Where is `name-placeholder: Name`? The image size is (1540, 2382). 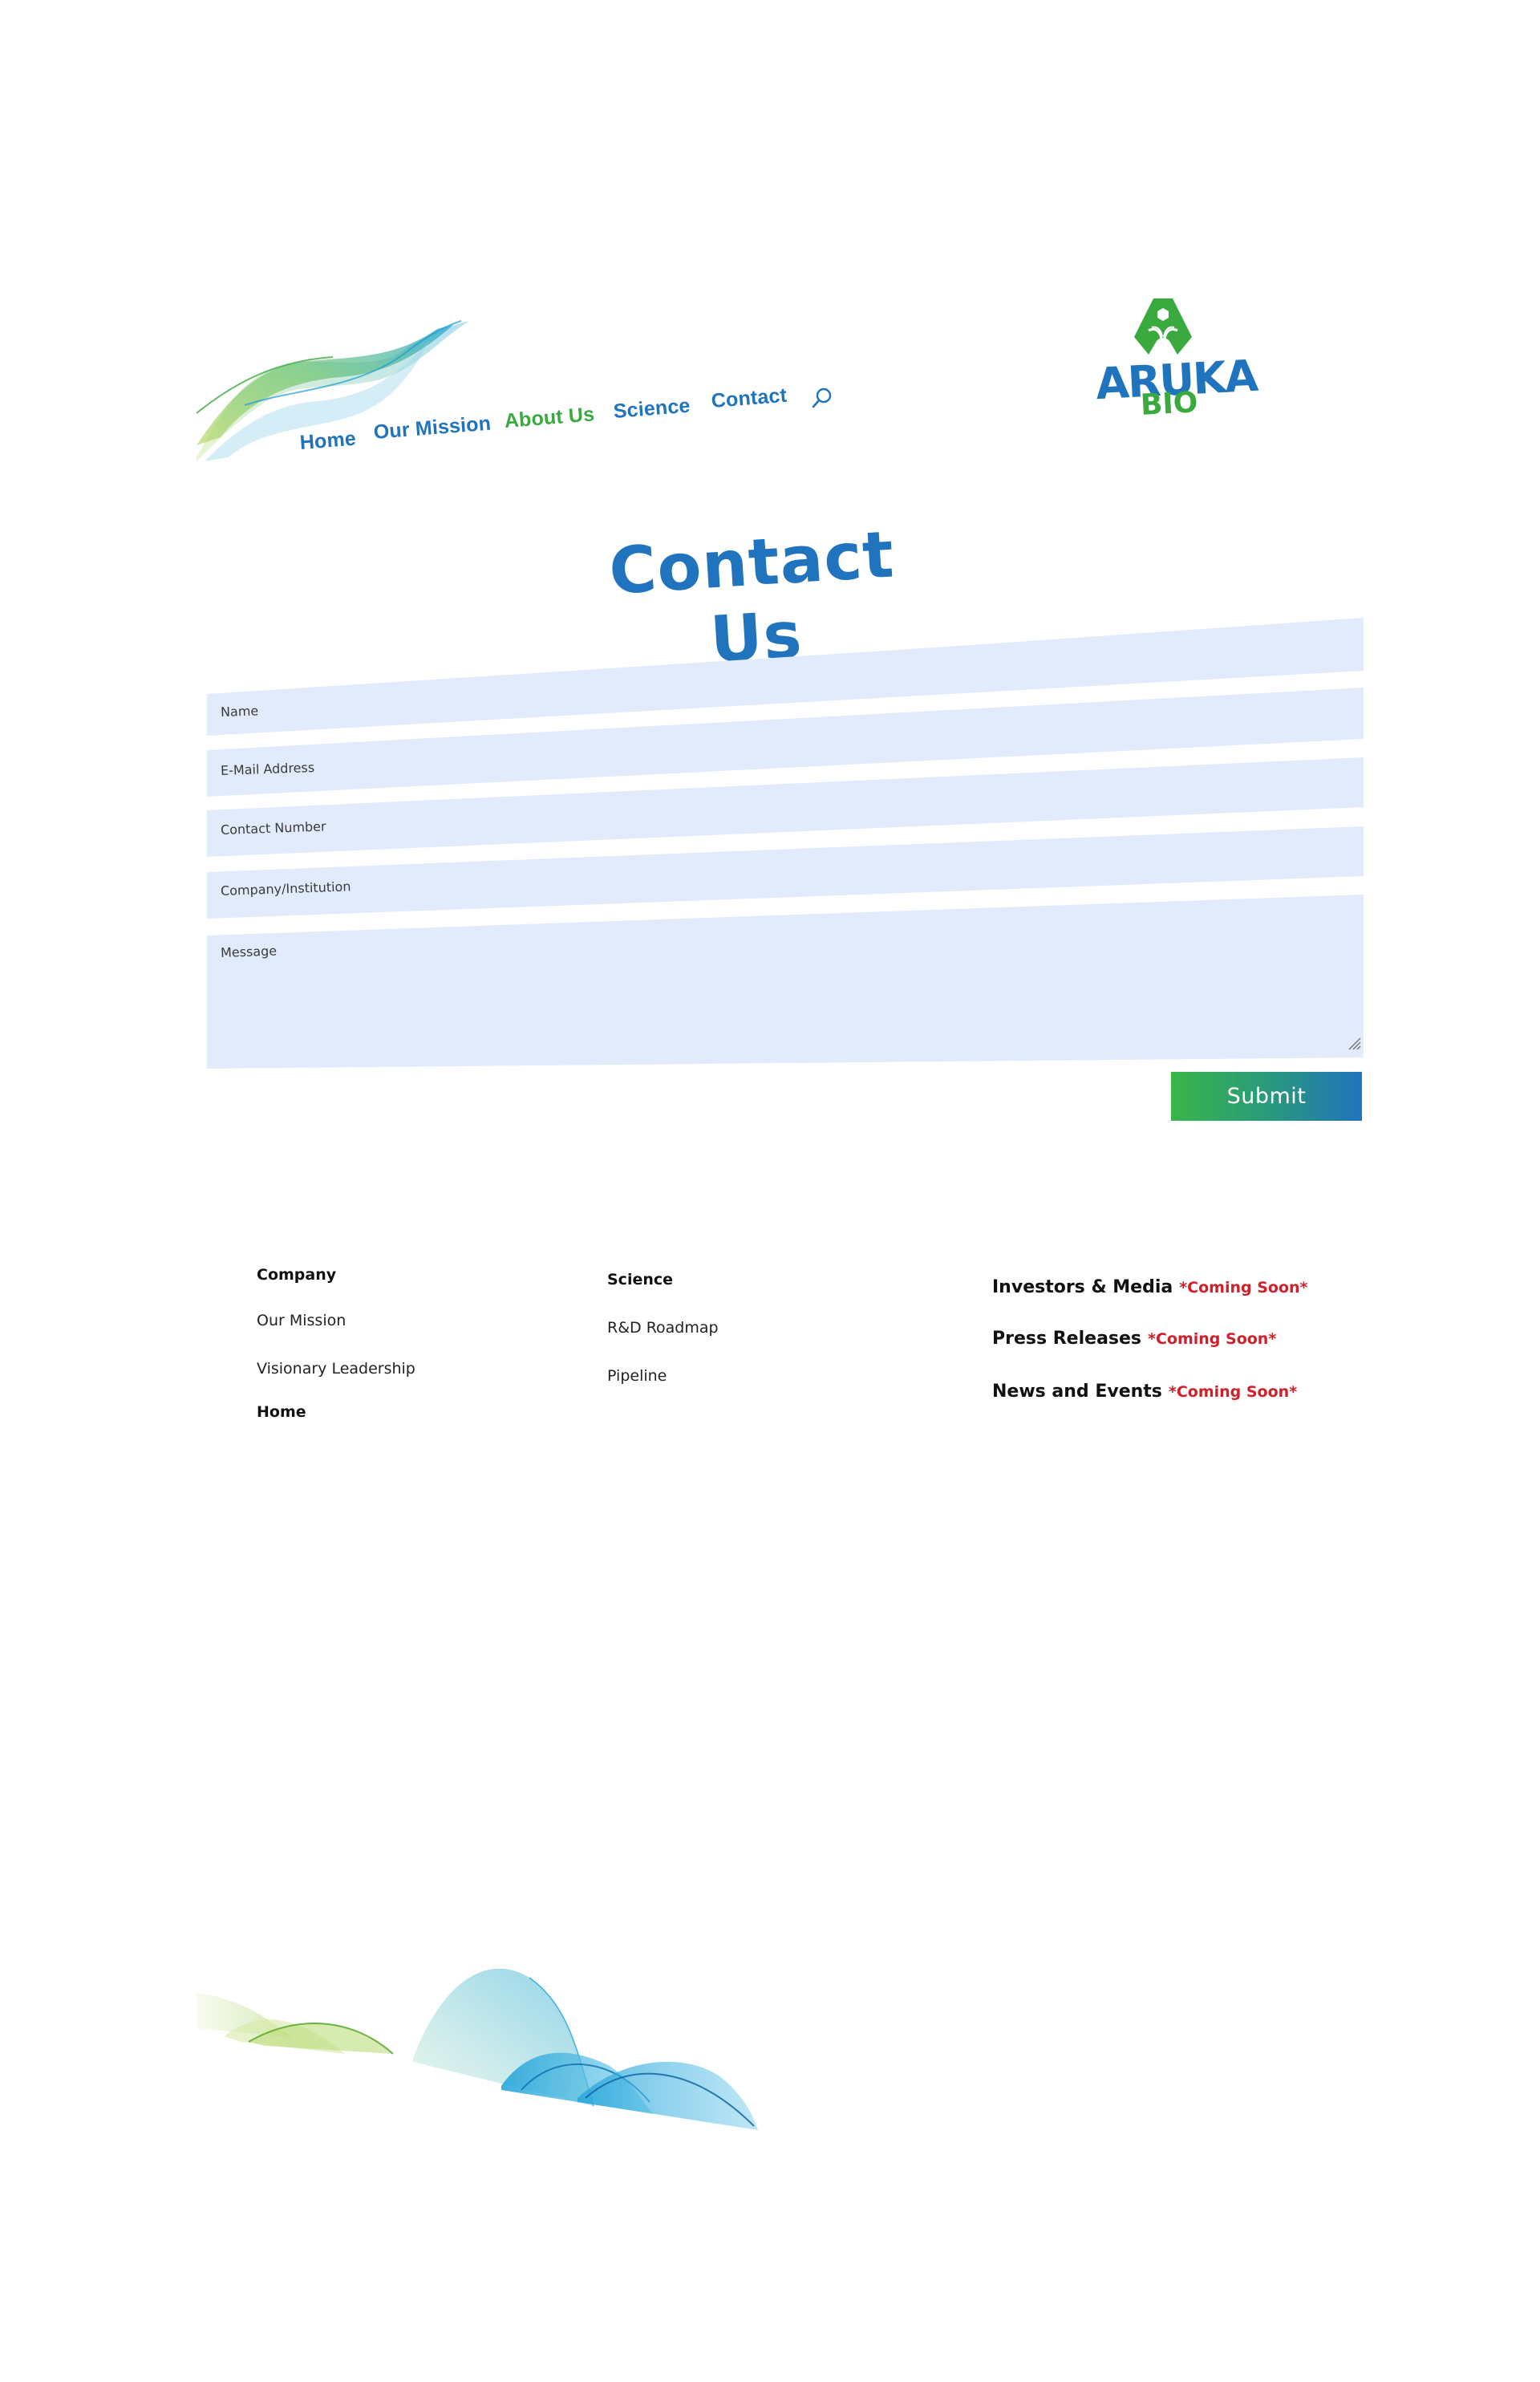
name-placeholder: Name is located at coordinates (240, 711).